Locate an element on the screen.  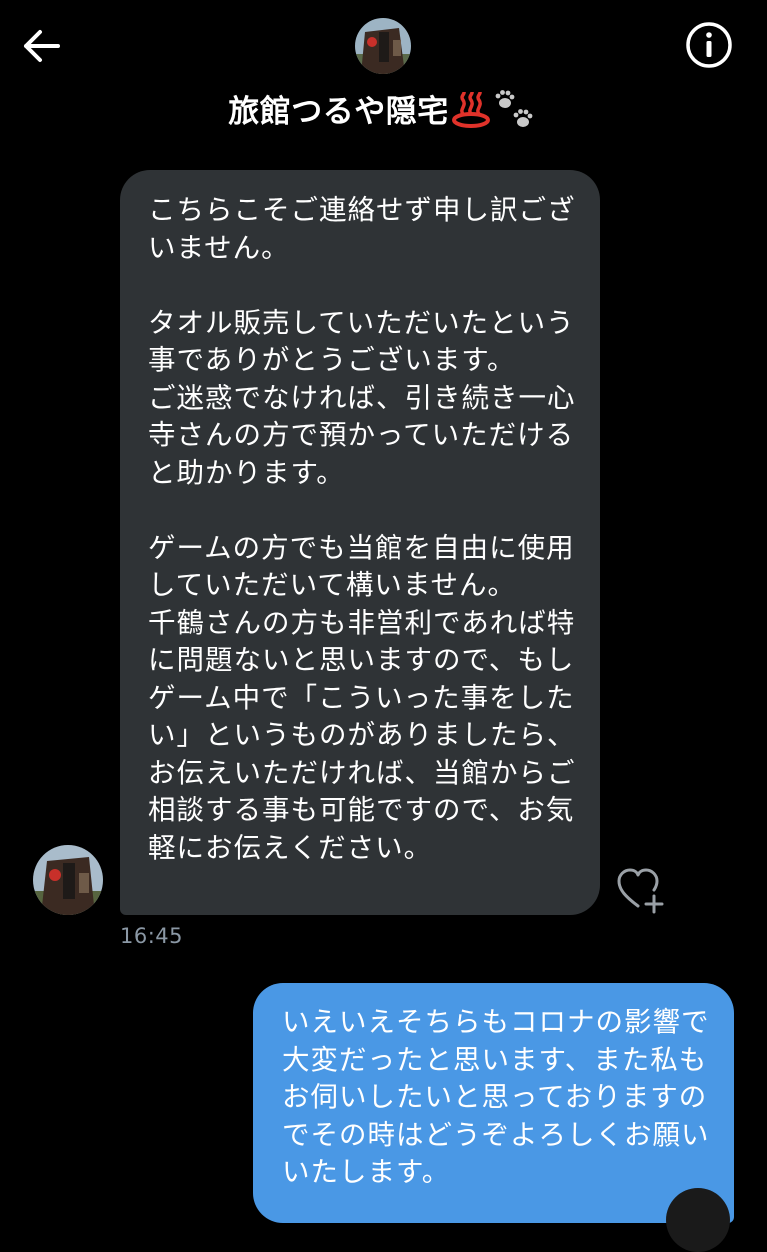
header-avatar is located at coordinates (383, 46).